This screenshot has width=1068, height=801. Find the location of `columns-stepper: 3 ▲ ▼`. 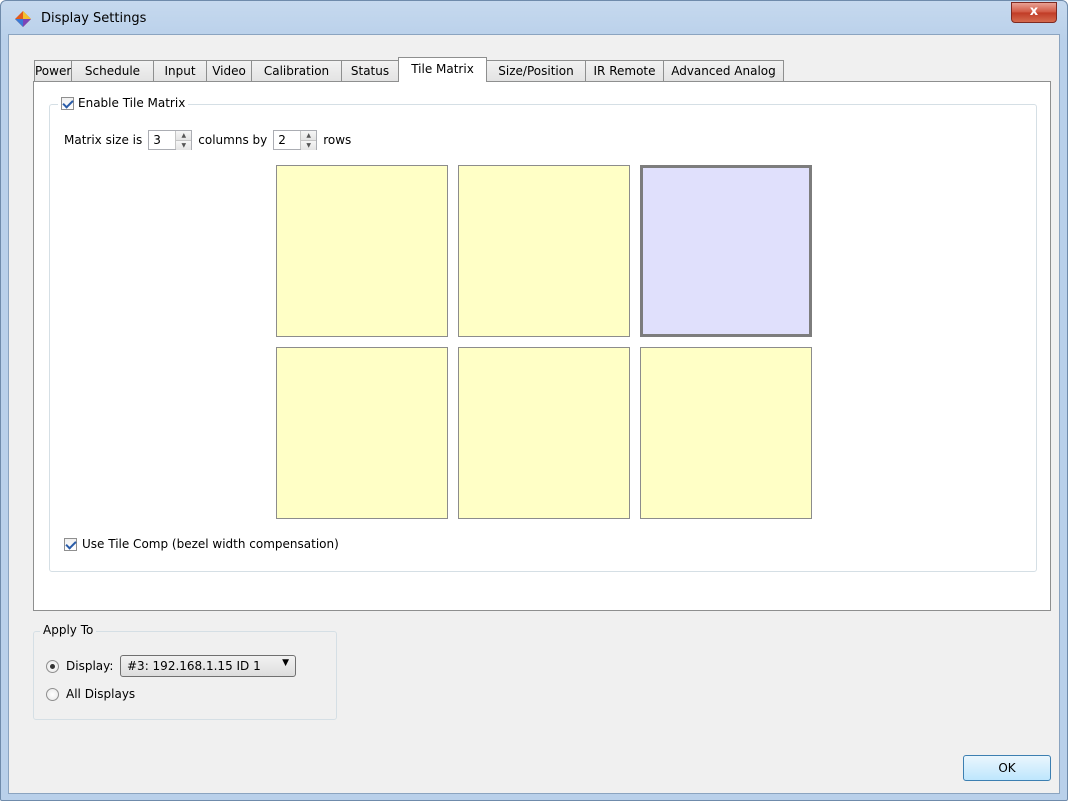

columns-stepper: 3 ▲ ▼ is located at coordinates (170, 140).